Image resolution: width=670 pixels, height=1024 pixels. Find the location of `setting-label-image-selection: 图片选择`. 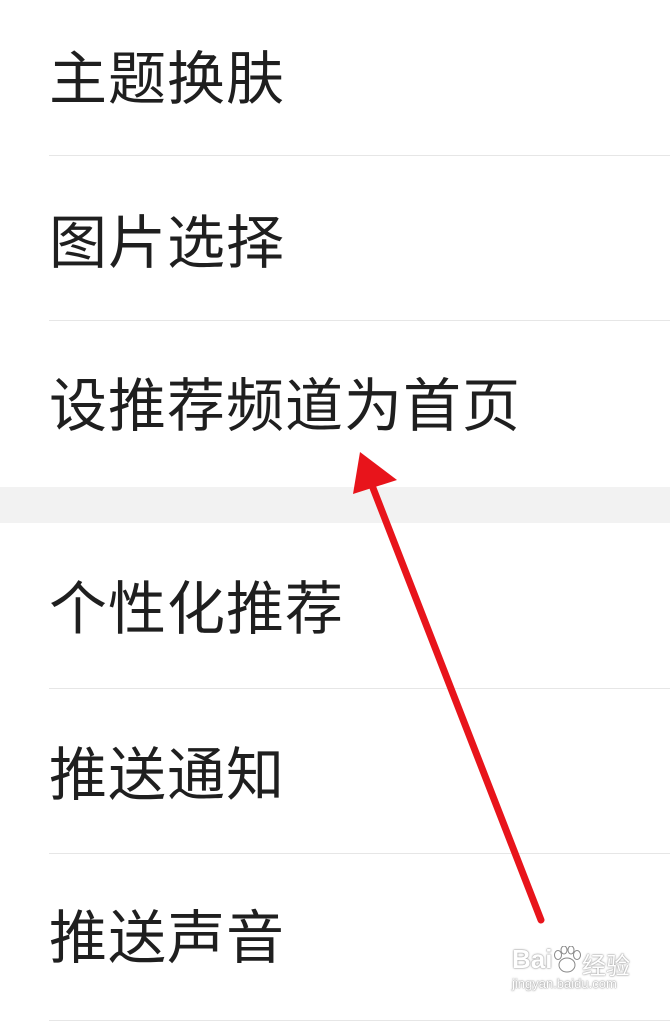

setting-label-image-selection: 图片选择 is located at coordinates (167, 243).